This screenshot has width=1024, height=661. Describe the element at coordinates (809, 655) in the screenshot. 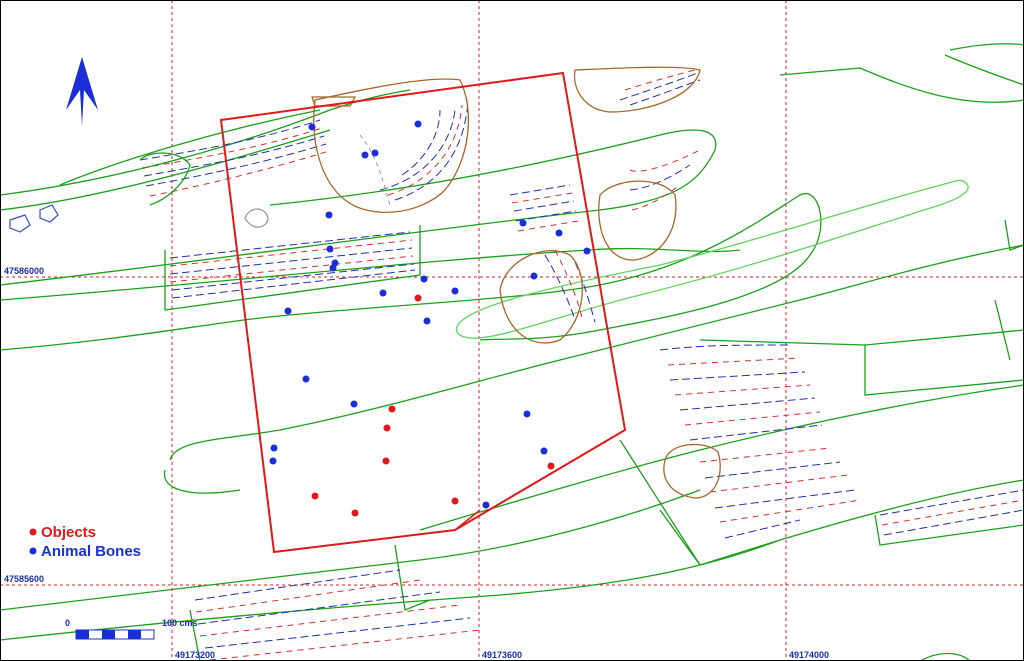

I see `grid-label-x-right: 49174000` at that location.